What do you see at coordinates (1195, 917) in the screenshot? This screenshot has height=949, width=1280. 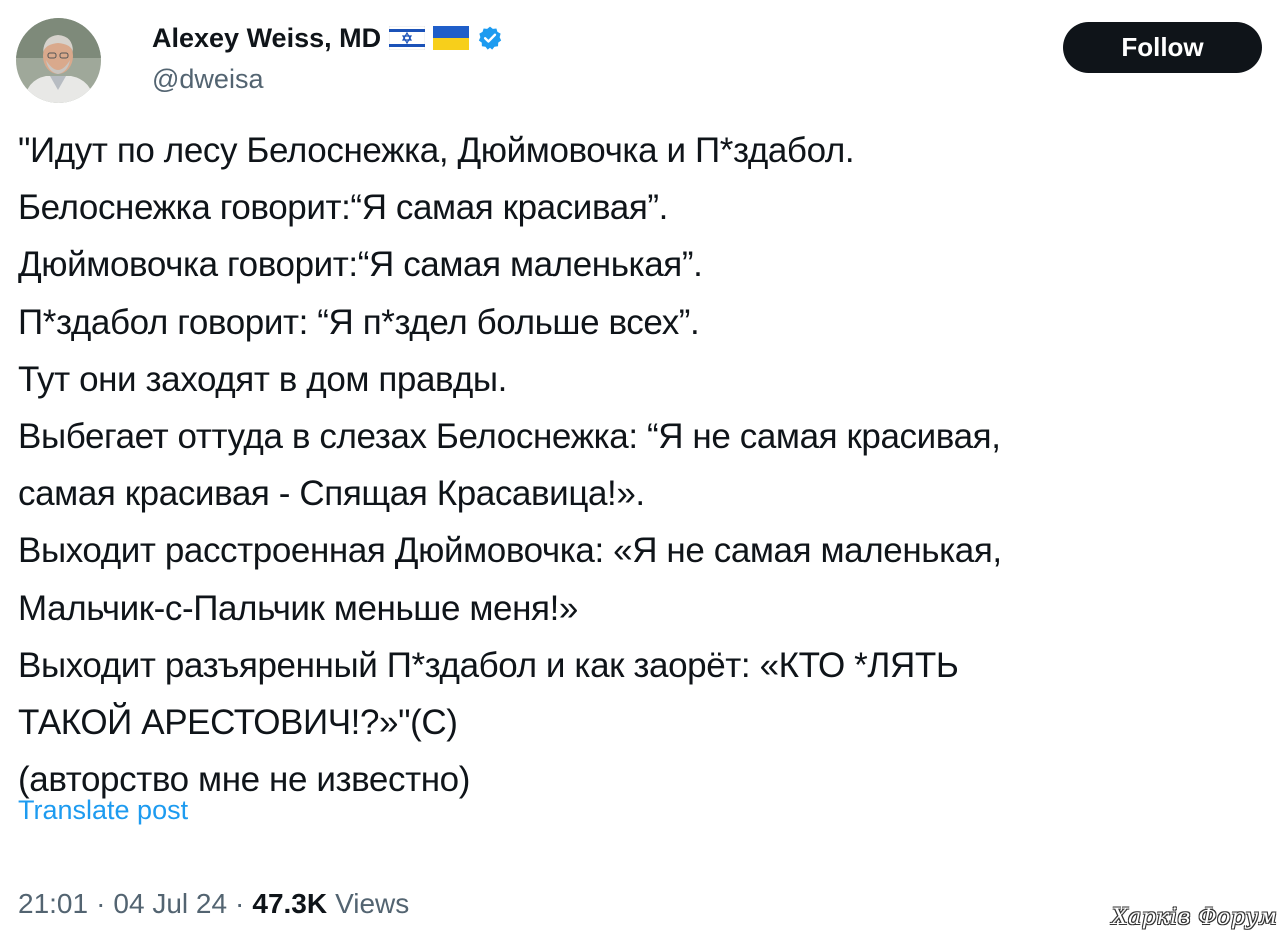 I see `watermark: Харків Форум` at bounding box center [1195, 917].